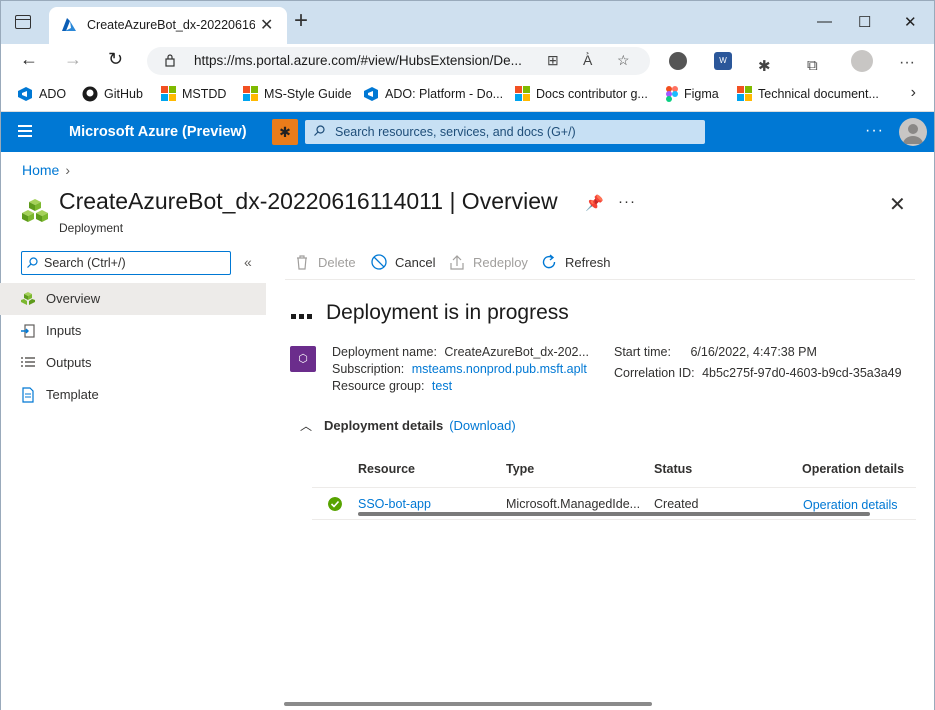 This screenshot has height=710, width=935. I want to click on ado-icon, so click(371, 94).